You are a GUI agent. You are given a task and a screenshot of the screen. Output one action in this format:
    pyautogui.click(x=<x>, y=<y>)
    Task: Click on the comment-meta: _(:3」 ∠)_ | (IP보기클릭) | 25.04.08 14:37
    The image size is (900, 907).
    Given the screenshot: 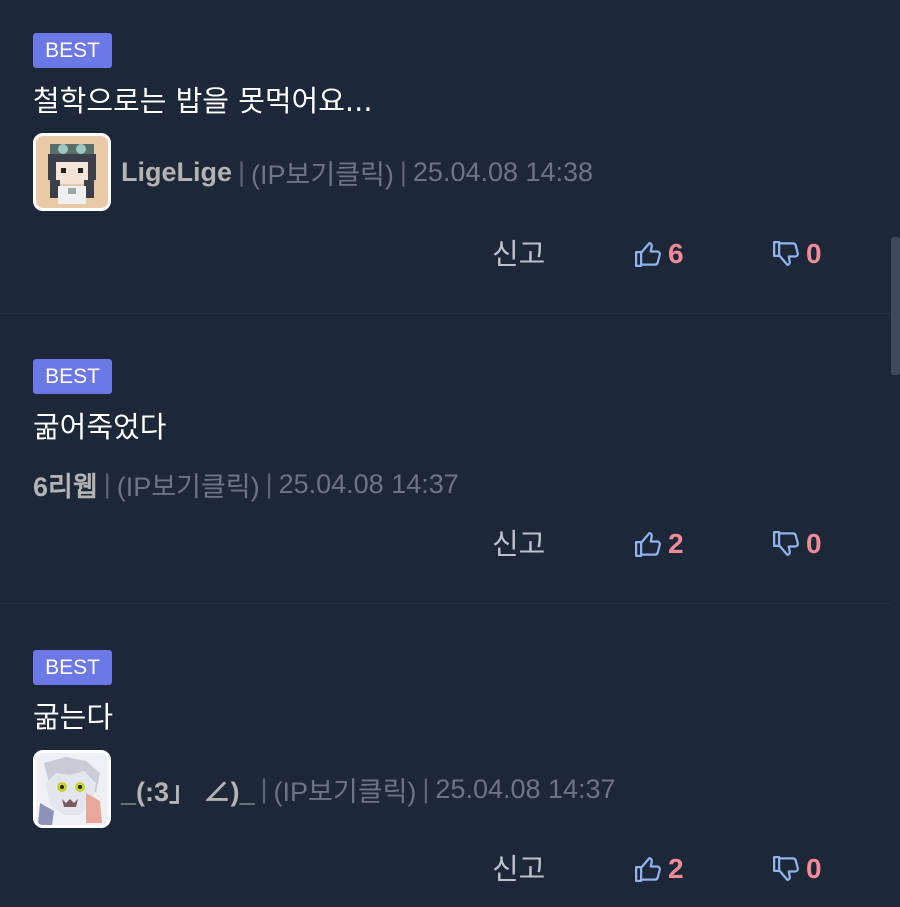 What is the action you would take?
    pyautogui.click(x=324, y=789)
    